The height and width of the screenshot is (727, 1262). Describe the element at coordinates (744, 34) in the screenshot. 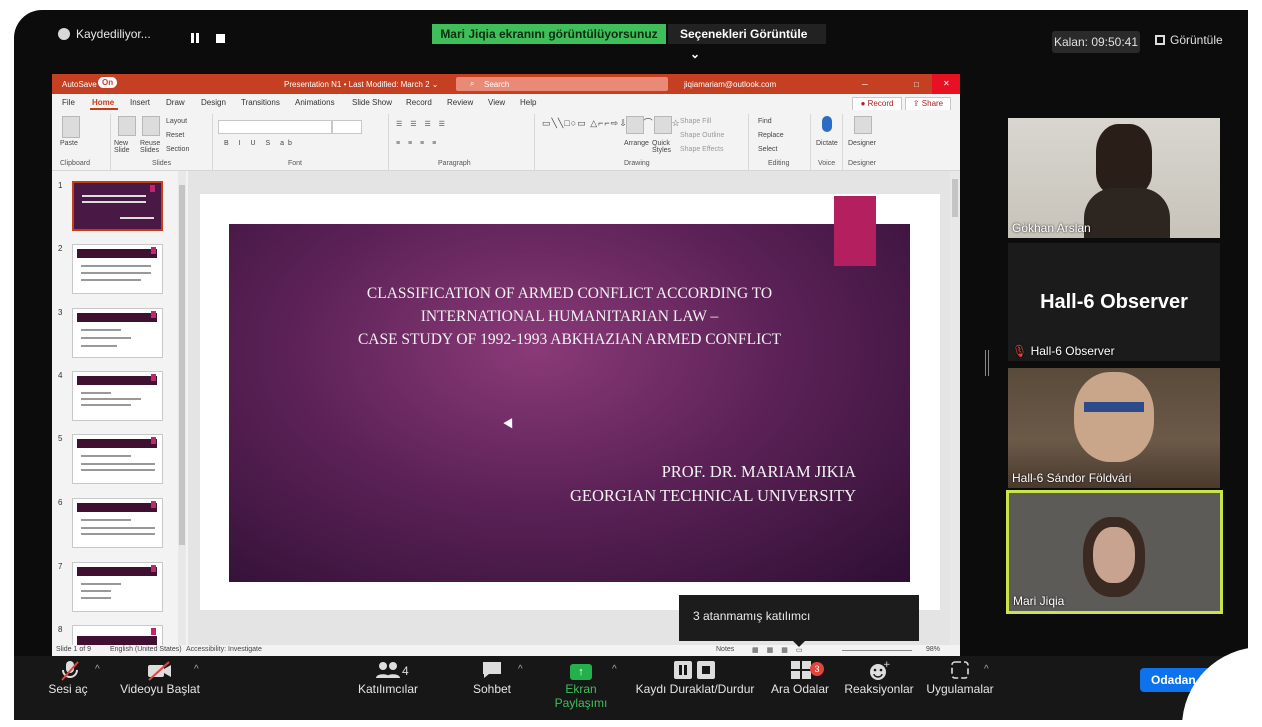

I see `view-options-label: Seçenekleri Görüntüle` at that location.